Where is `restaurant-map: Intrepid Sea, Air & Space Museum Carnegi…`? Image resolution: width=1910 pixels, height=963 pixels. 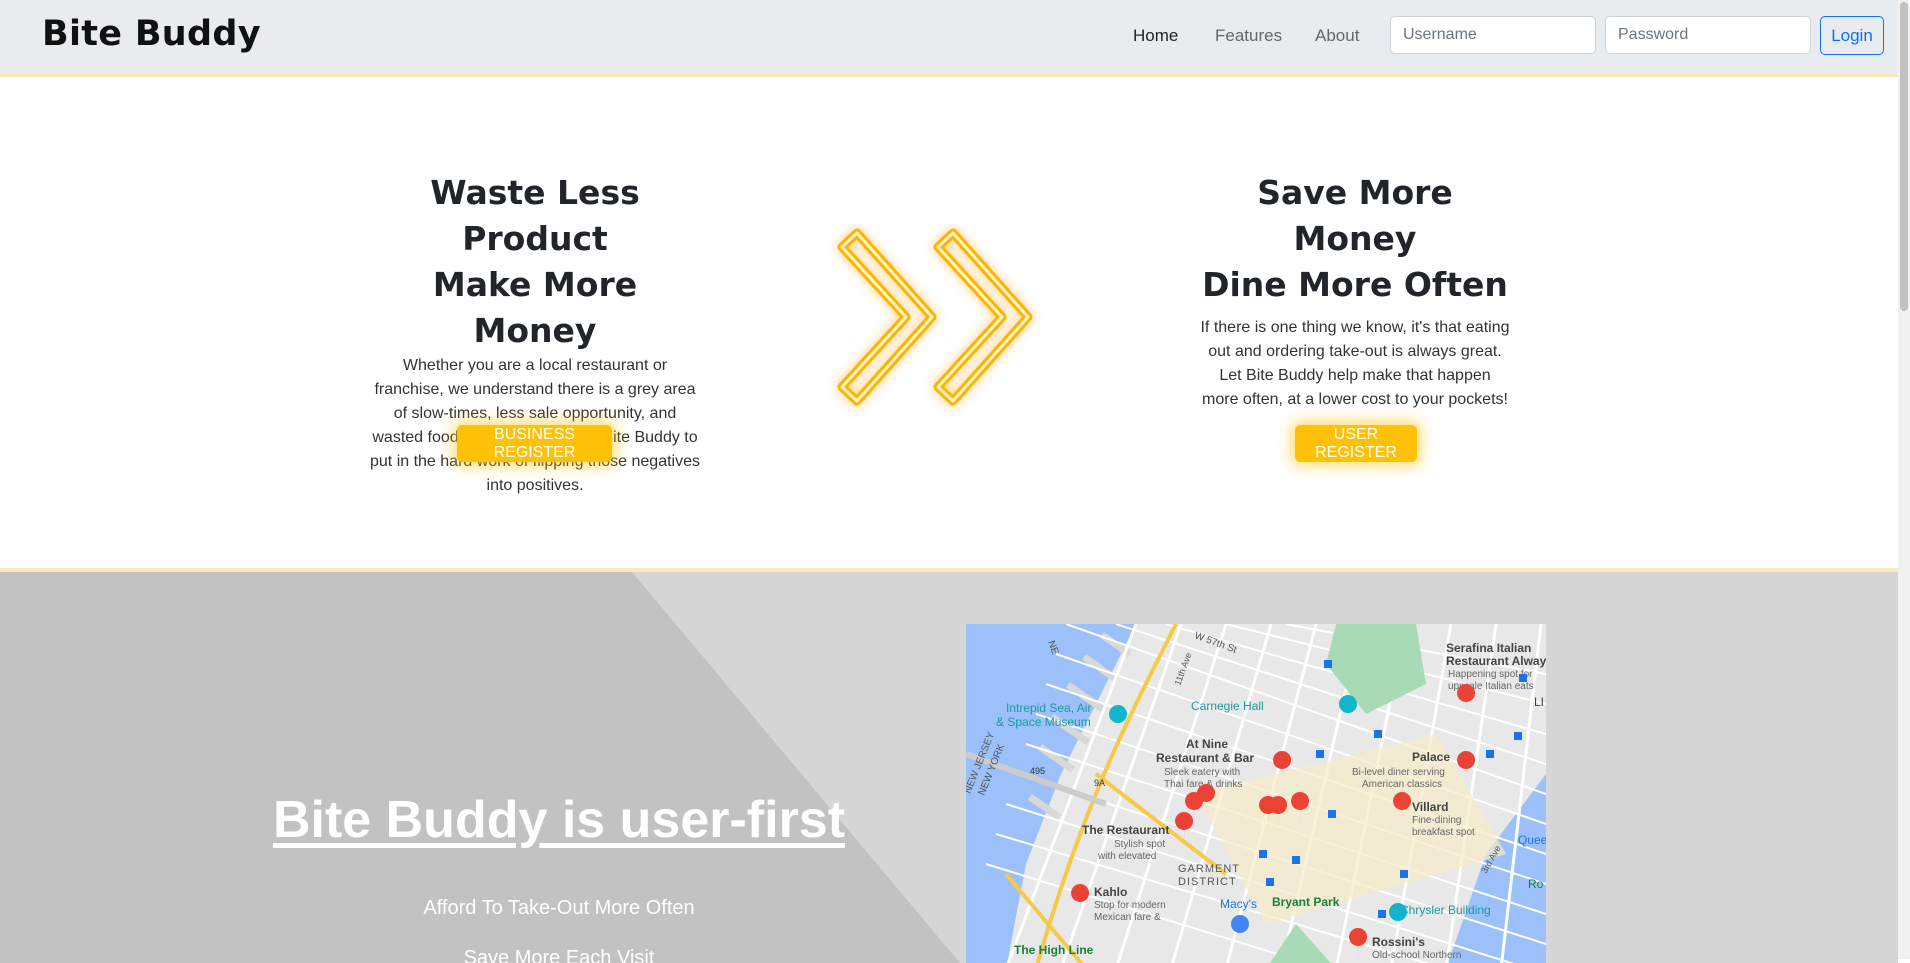
restaurant-map: Intrepid Sea, Air & Space Museum Carnegi… is located at coordinates (1256, 793).